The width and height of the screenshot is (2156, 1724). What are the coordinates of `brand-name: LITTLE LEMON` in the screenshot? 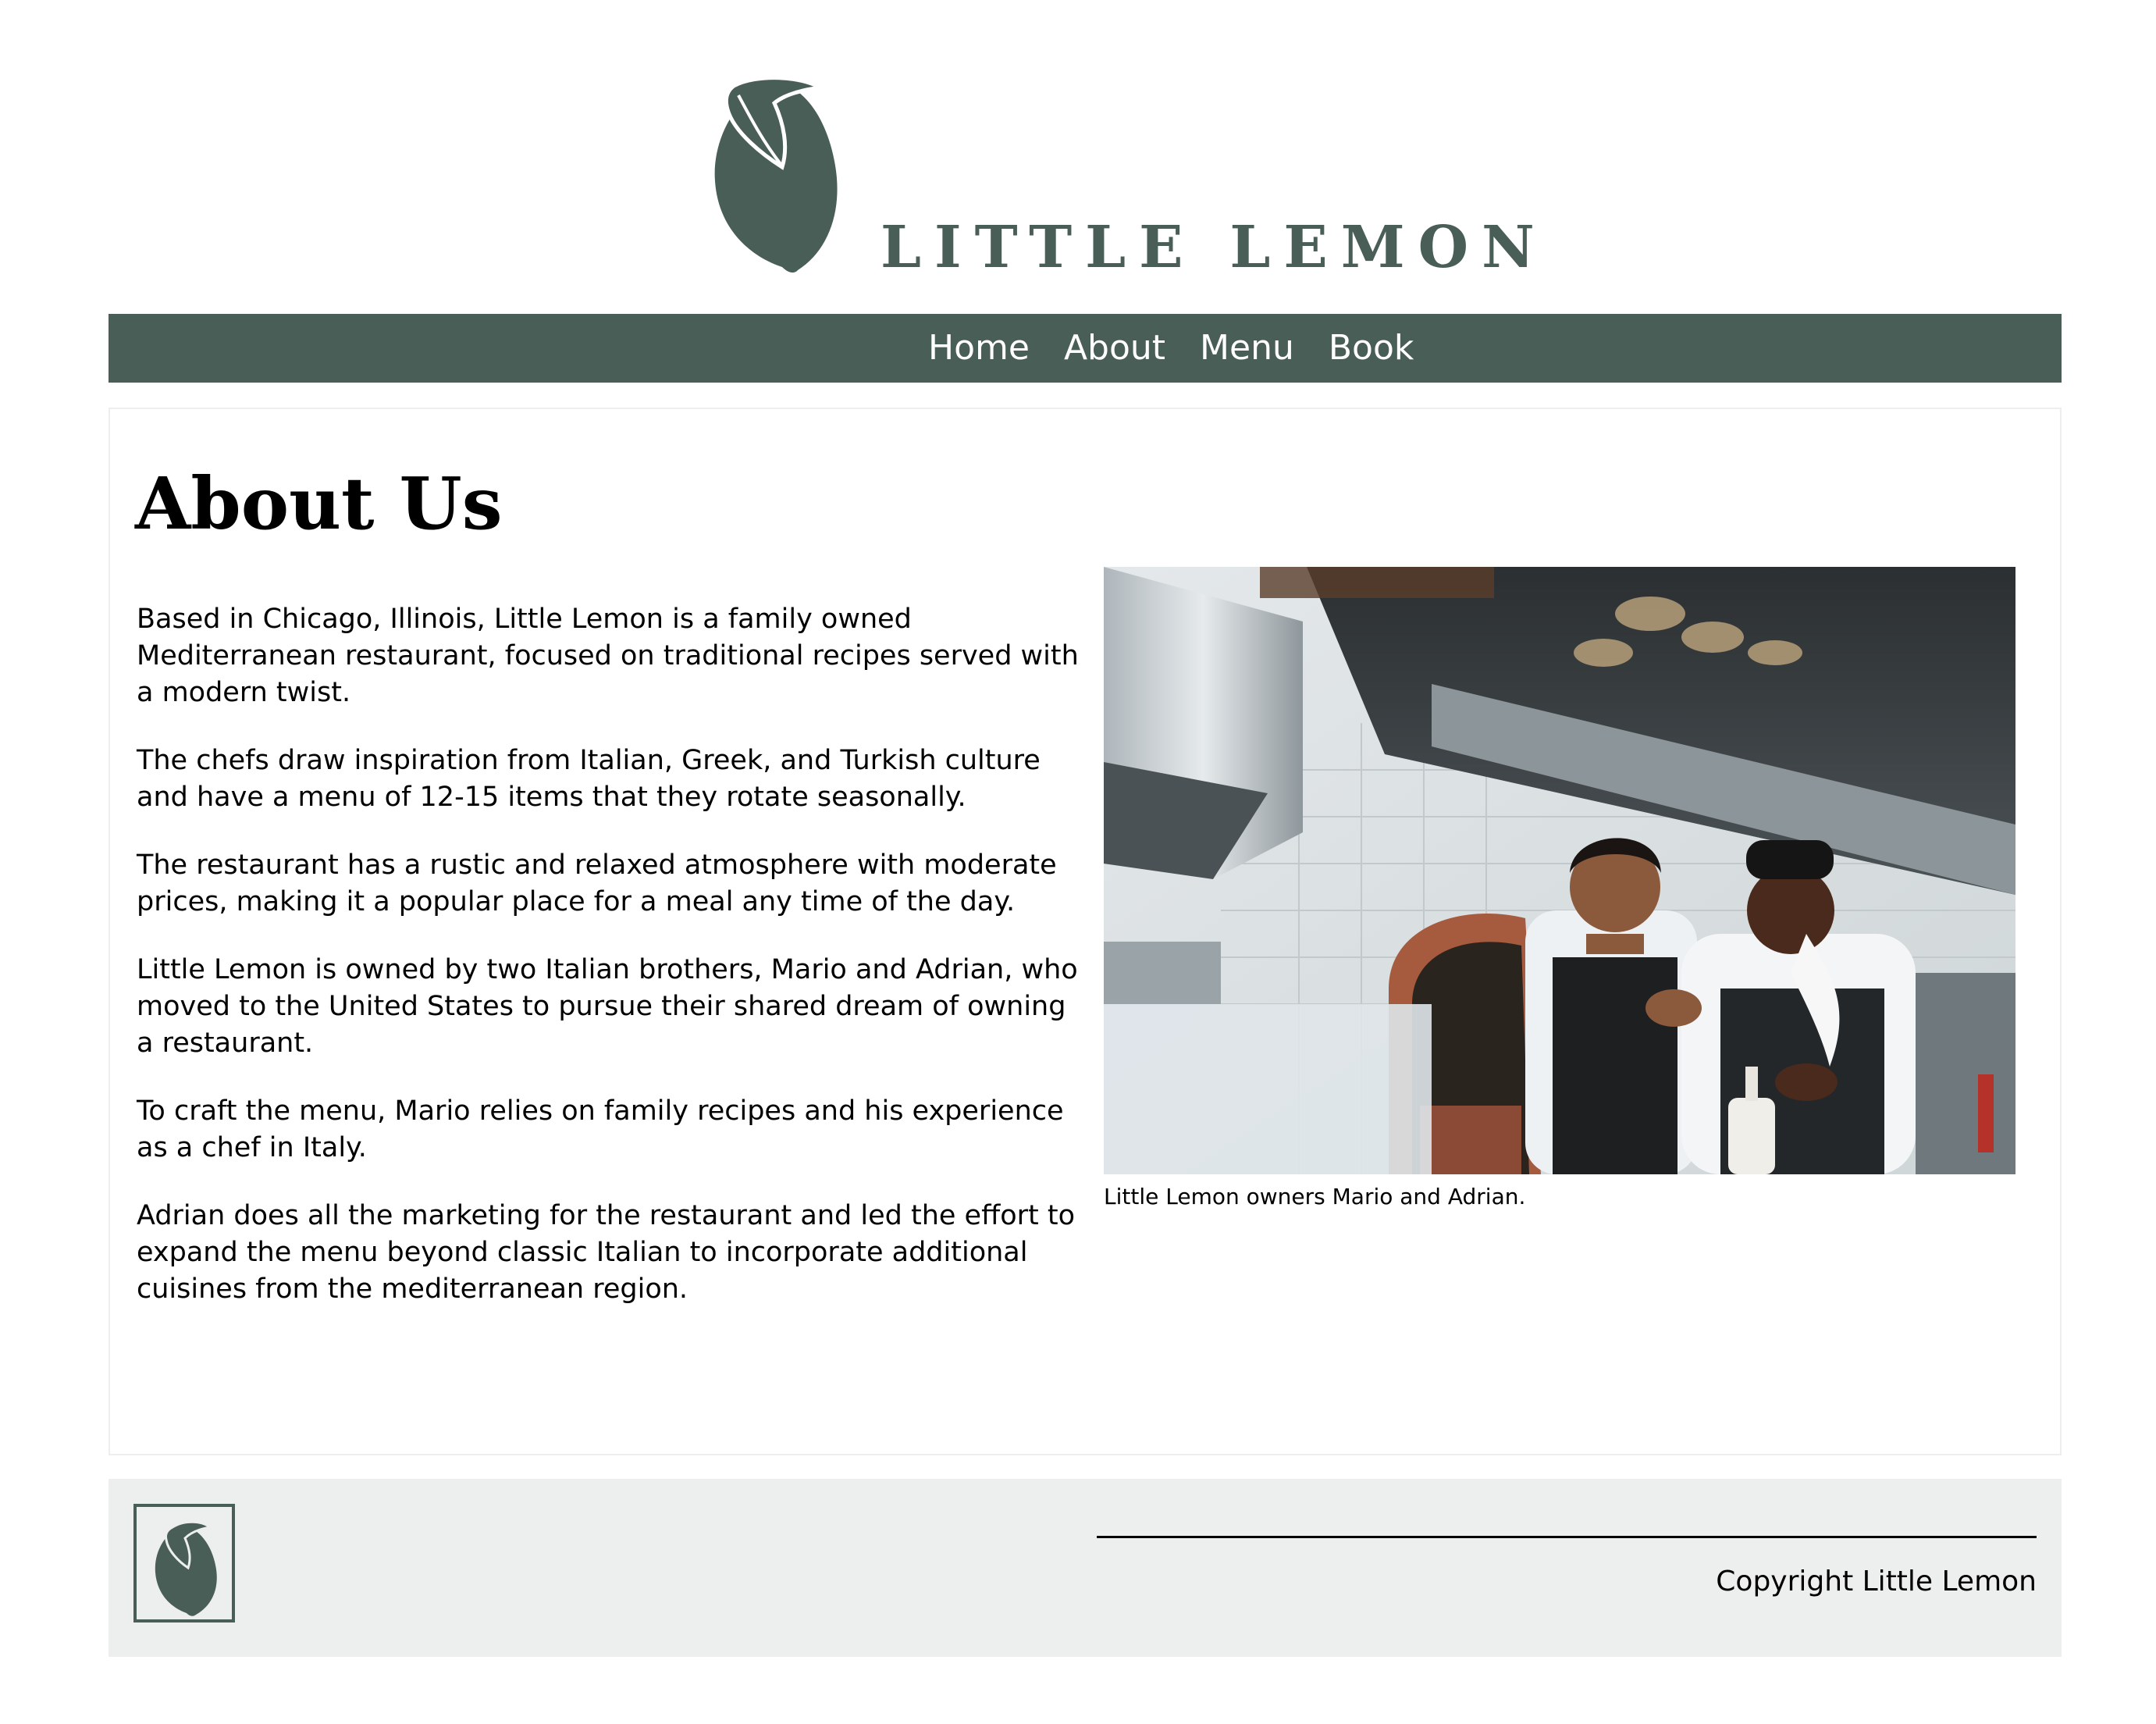 It's located at (1214, 247).